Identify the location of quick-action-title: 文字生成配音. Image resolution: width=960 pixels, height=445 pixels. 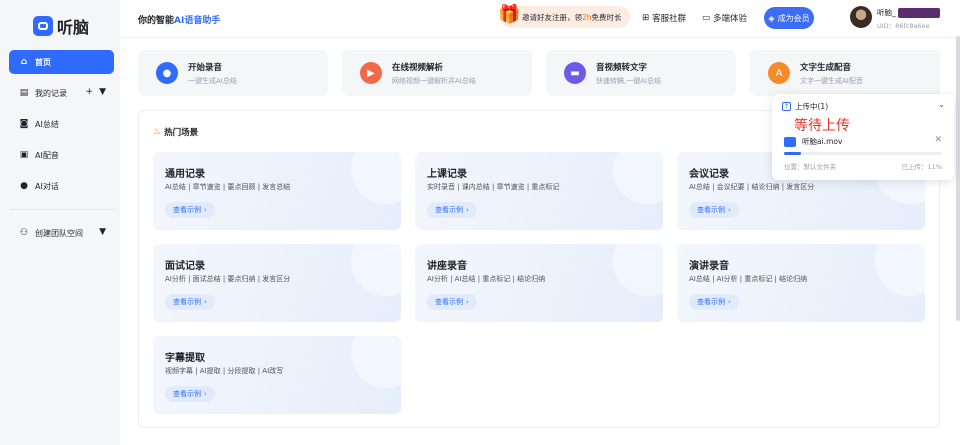
(826, 67).